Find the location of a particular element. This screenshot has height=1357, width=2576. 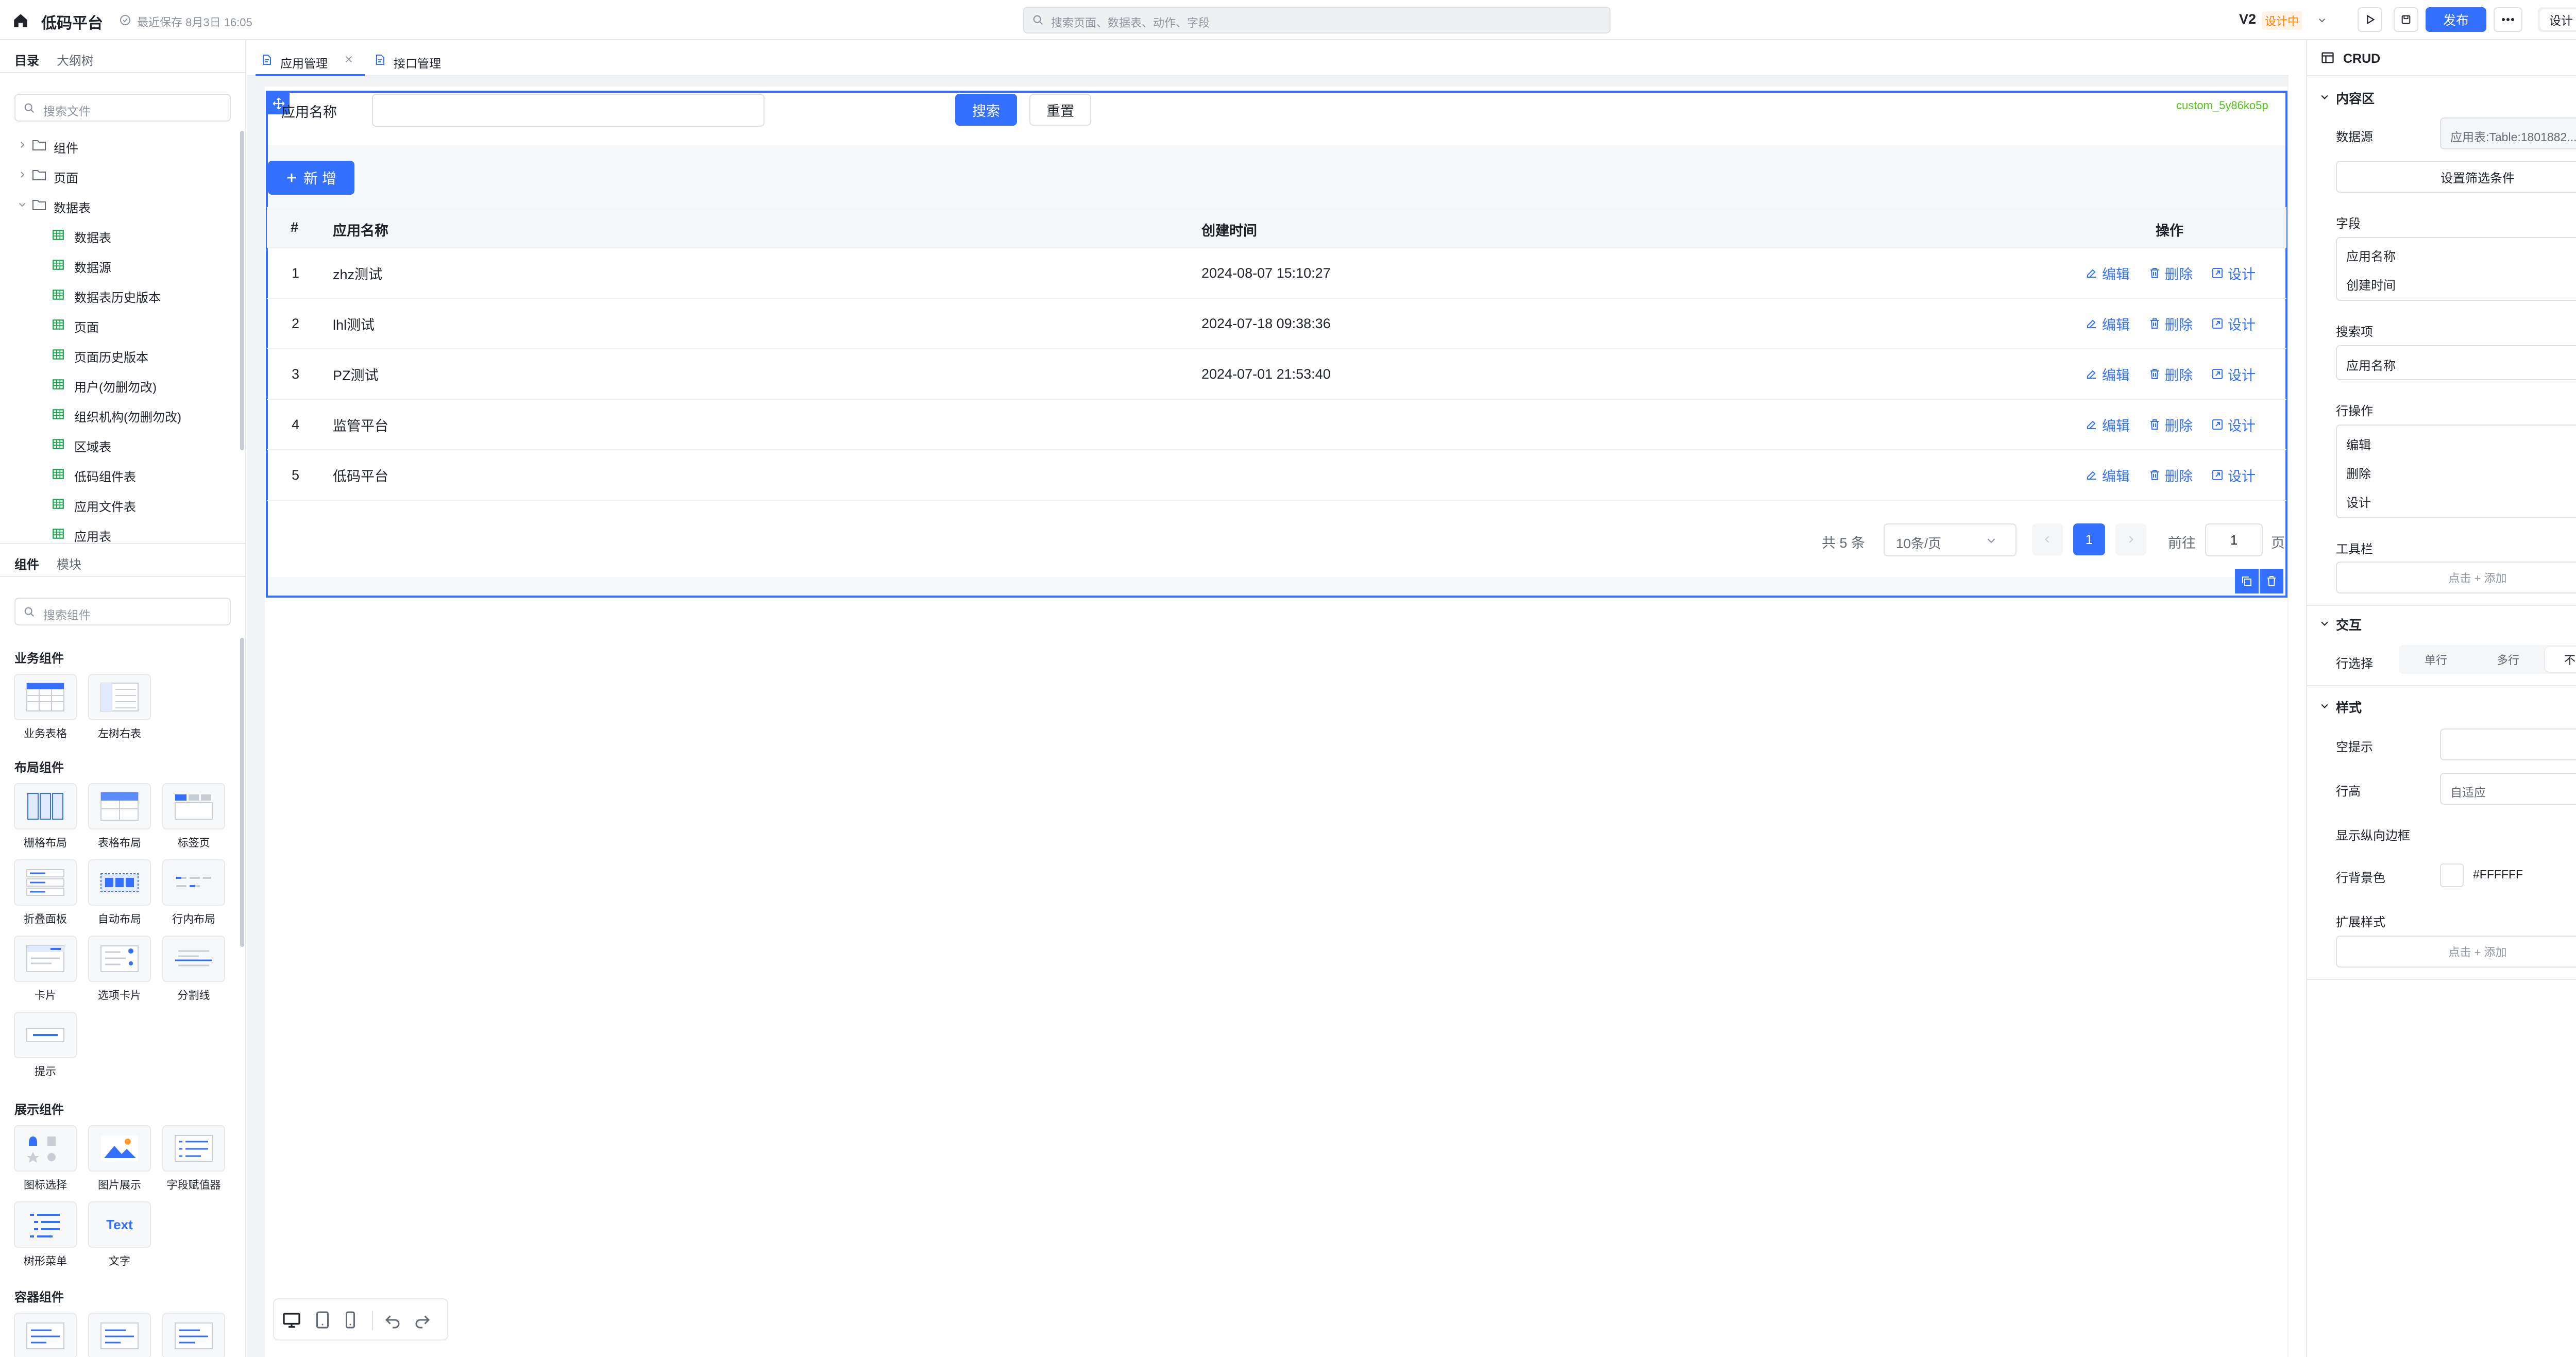

page-size-value: 10条/页 is located at coordinates (1919, 543).